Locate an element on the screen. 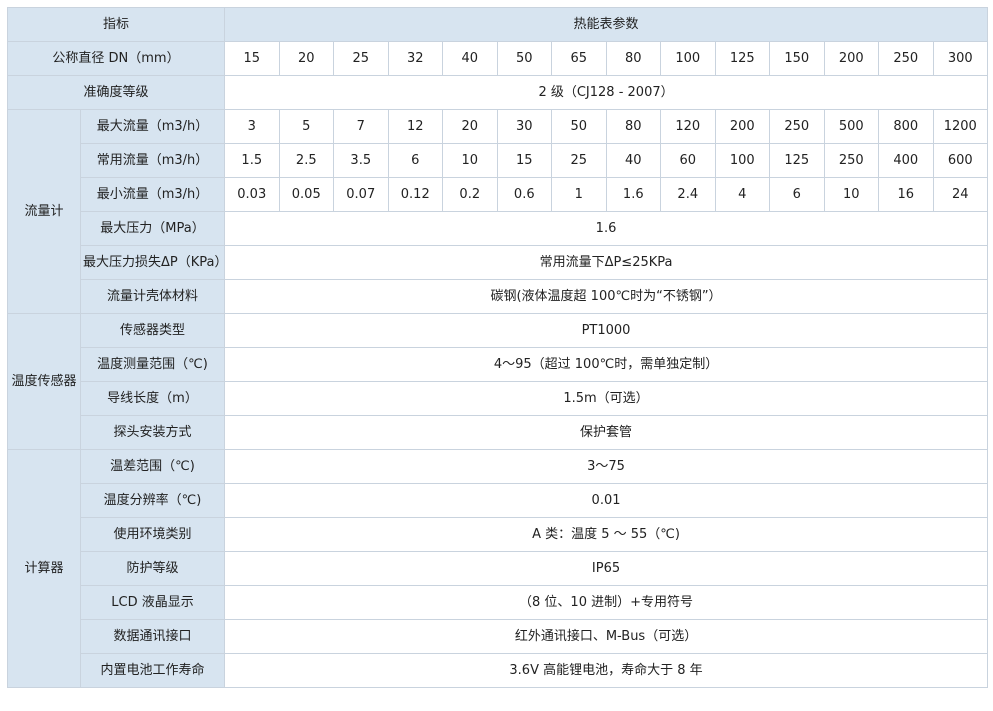  common-flow-value: 40 is located at coordinates (633, 160).